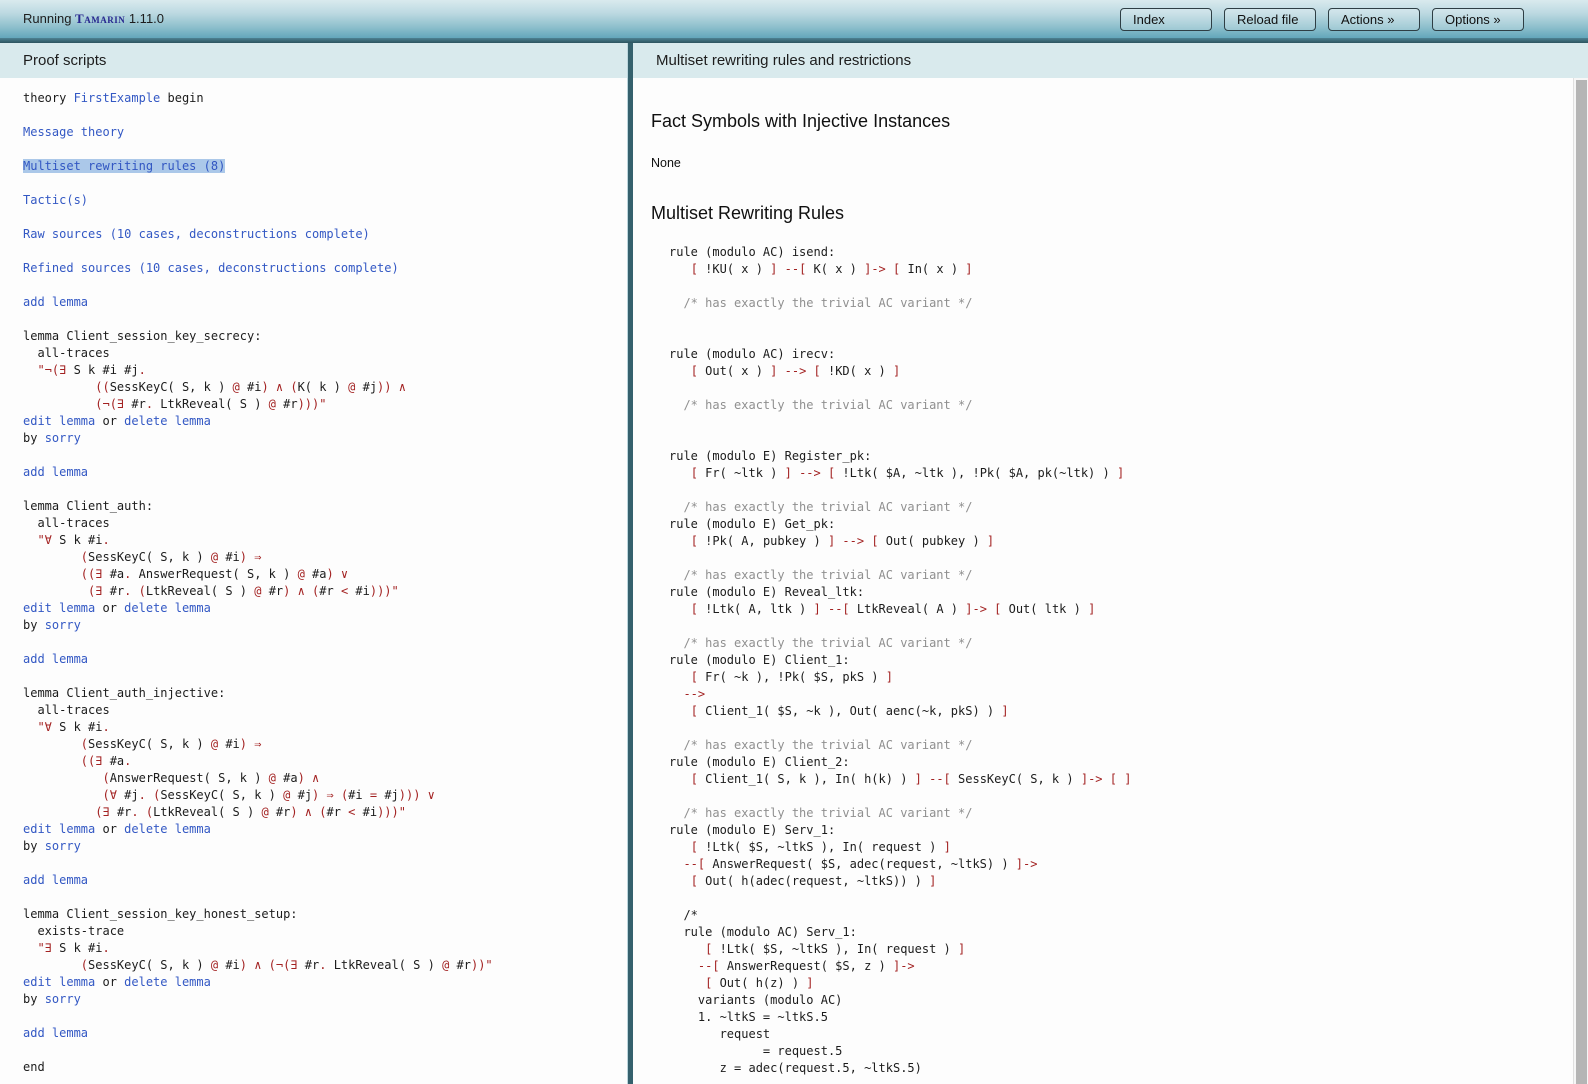 The width and height of the screenshot is (1588, 1084). What do you see at coordinates (348, 591) in the screenshot?
I see `code-text: <` at bounding box center [348, 591].